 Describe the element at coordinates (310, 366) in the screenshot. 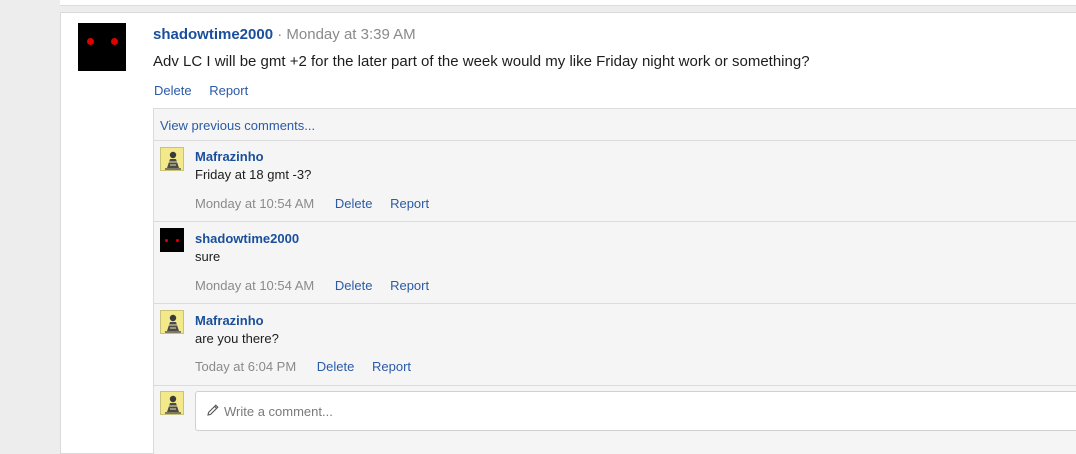

I see `comment-meta: Today at 6:04 PM Delete Report` at that location.